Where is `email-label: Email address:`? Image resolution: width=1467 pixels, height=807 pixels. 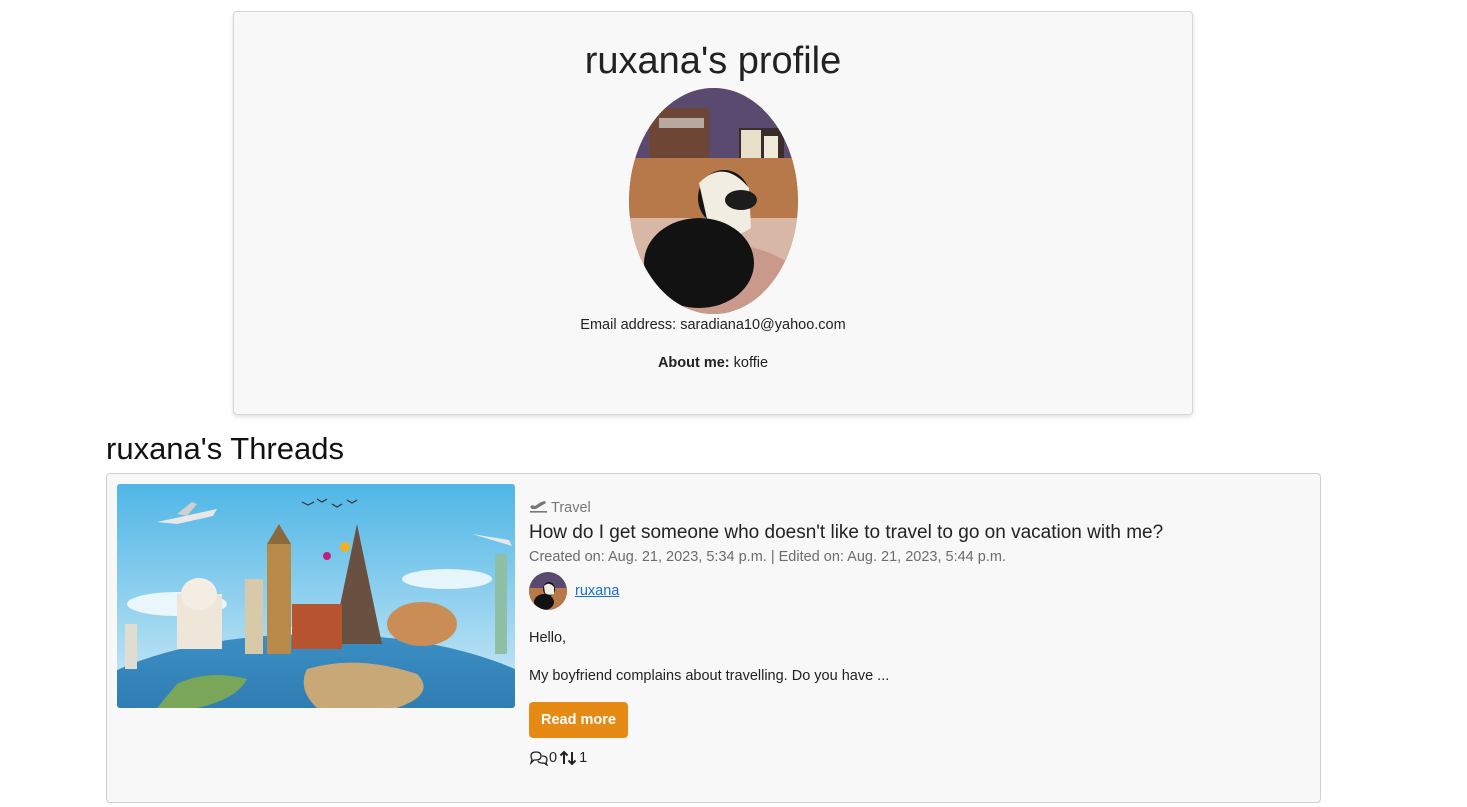 email-label: Email address: is located at coordinates (628, 325).